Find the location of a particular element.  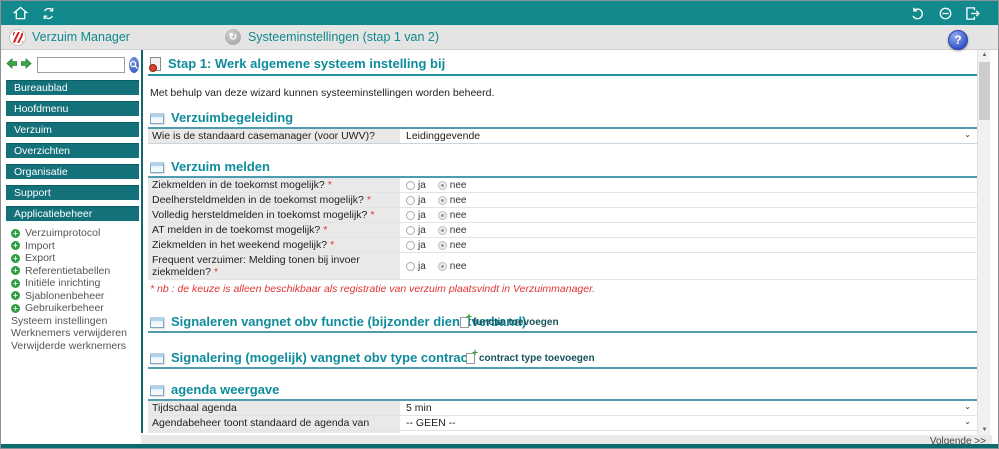

bottom-accent-bar is located at coordinates (499, 446).